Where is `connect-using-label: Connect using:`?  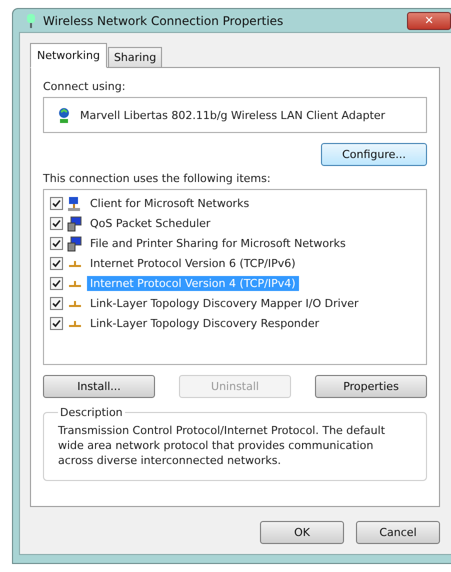
connect-using-label: Connect using: is located at coordinates (84, 86).